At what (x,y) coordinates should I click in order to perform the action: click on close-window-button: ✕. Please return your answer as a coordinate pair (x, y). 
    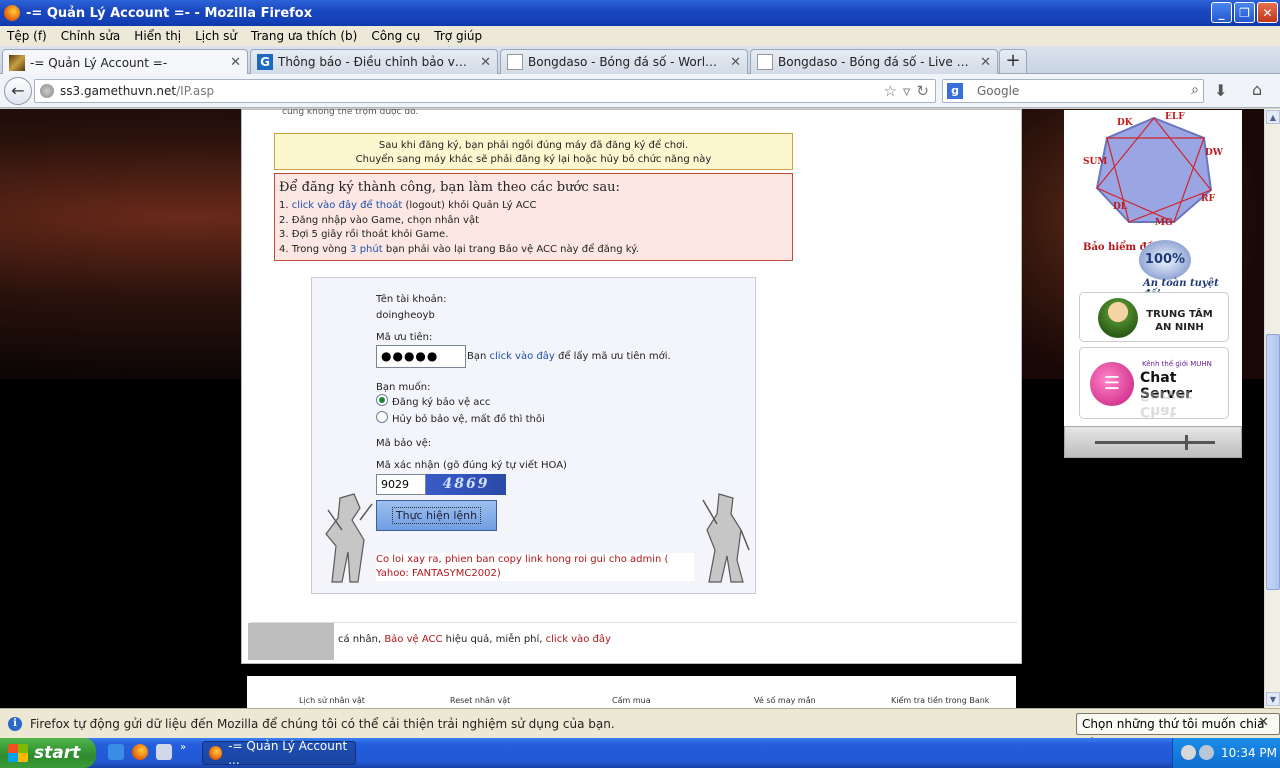
    Looking at the image, I should click on (1267, 12).